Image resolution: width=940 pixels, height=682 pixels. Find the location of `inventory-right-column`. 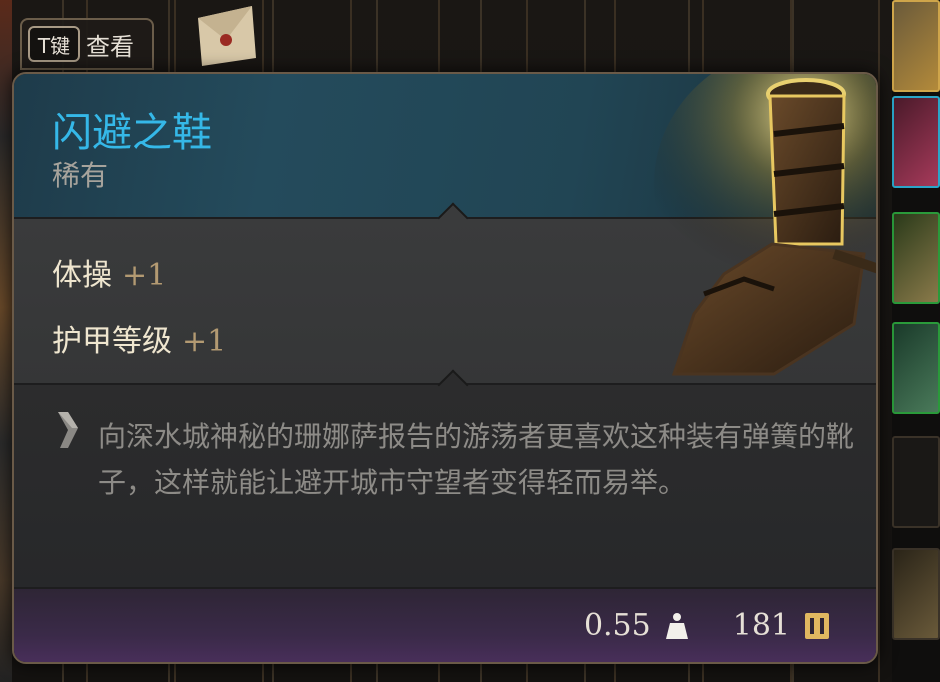

inventory-right-column is located at coordinates (916, 341).